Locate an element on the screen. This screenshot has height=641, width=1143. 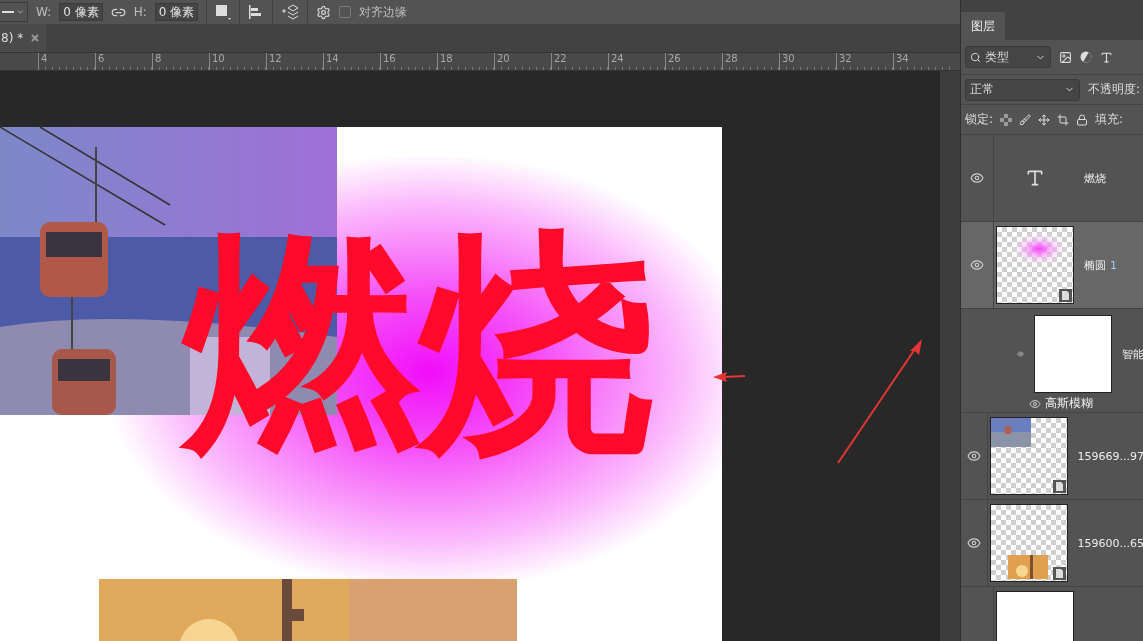
chevron-down-icon is located at coordinates (20, 12).